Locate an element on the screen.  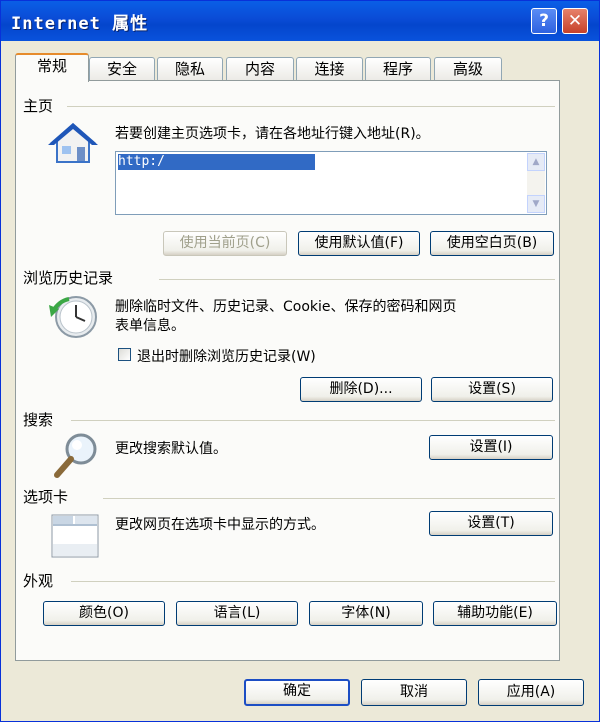
tabs-separator is located at coordinates (329, 498).